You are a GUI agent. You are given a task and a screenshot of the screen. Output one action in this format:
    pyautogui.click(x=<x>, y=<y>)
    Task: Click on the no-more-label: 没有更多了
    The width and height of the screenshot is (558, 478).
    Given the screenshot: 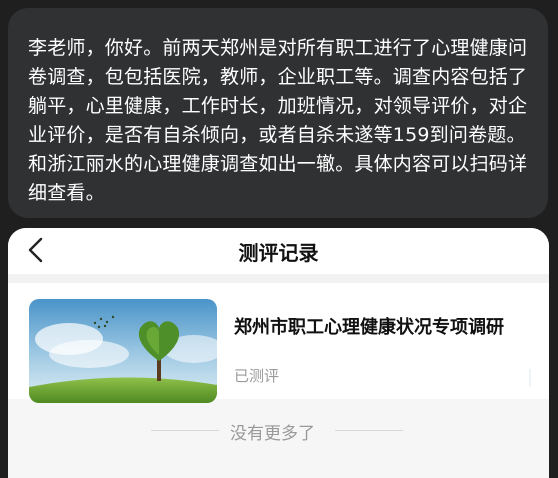 What is the action you would take?
    pyautogui.click(x=272, y=434)
    